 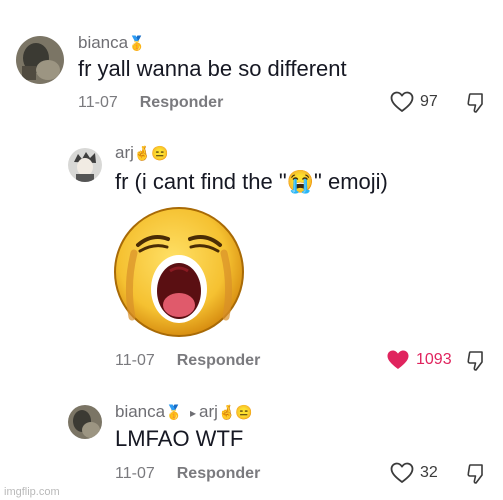 I want to click on like-button: 32, so click(x=414, y=473).